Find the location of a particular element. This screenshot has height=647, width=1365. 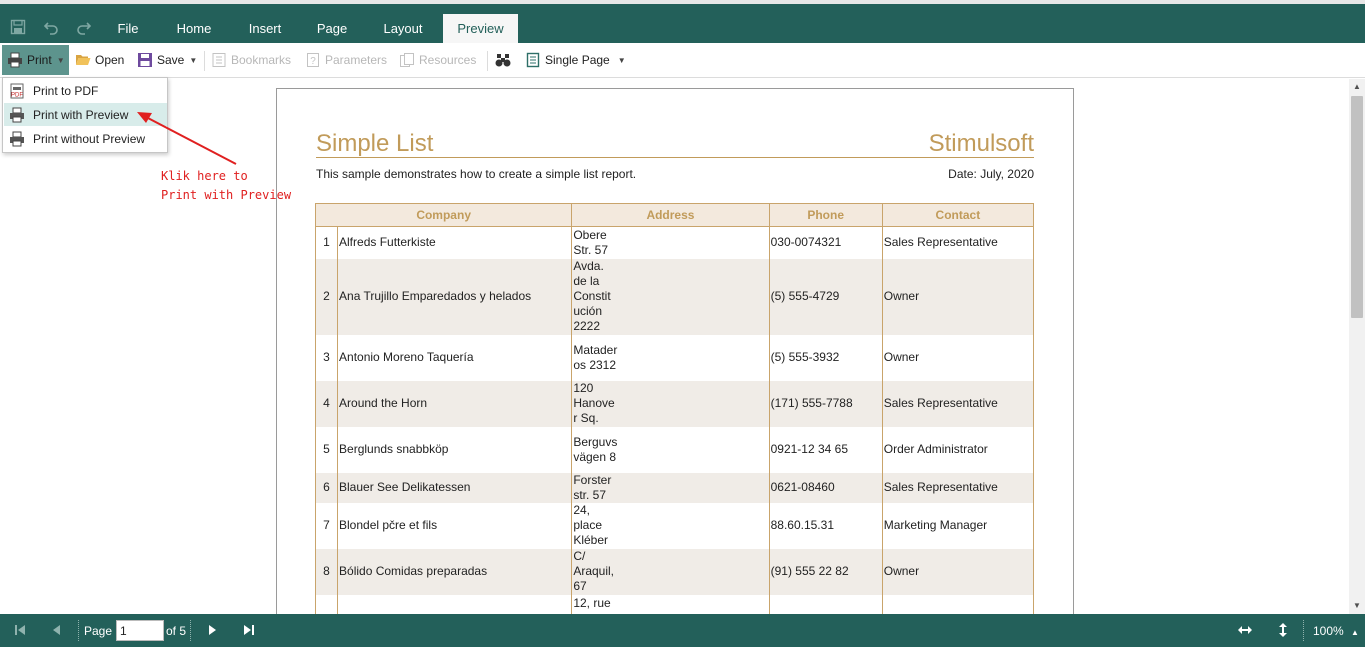

cell-company: Ana Trujillo Emparedados y helados is located at coordinates (455, 296).